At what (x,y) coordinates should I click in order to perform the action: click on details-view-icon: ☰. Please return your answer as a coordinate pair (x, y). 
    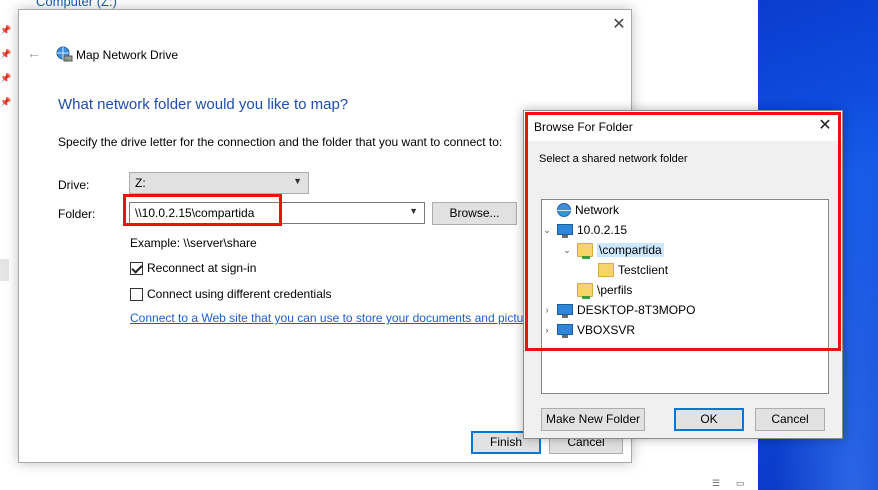
    Looking at the image, I should click on (716, 483).